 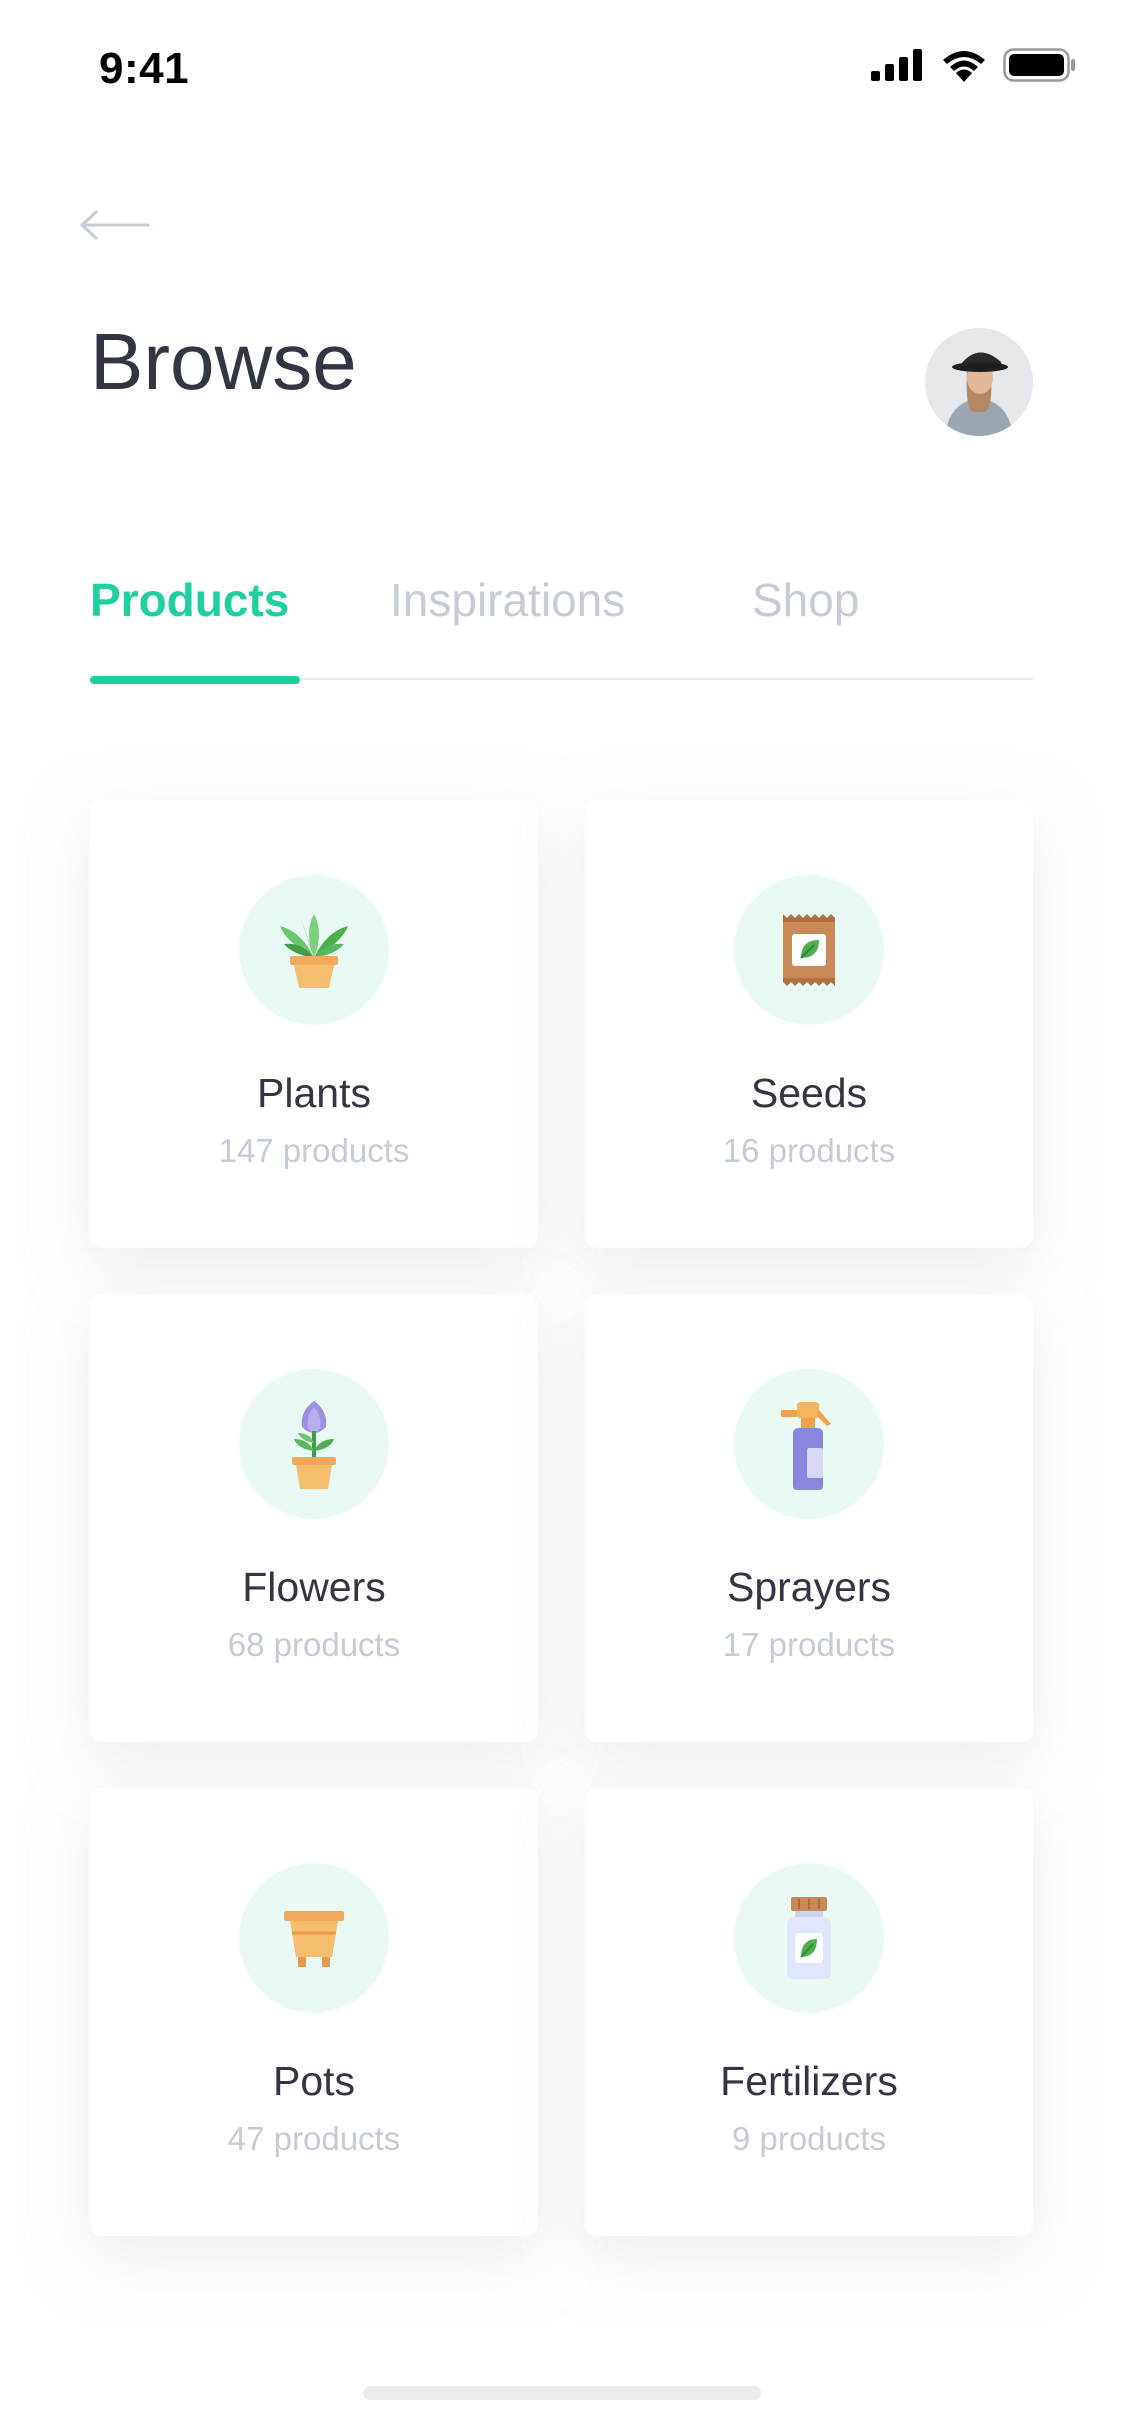 I want to click on category-card-fertilizers: Fertilizers 9 products, so click(x=809, y=2012).